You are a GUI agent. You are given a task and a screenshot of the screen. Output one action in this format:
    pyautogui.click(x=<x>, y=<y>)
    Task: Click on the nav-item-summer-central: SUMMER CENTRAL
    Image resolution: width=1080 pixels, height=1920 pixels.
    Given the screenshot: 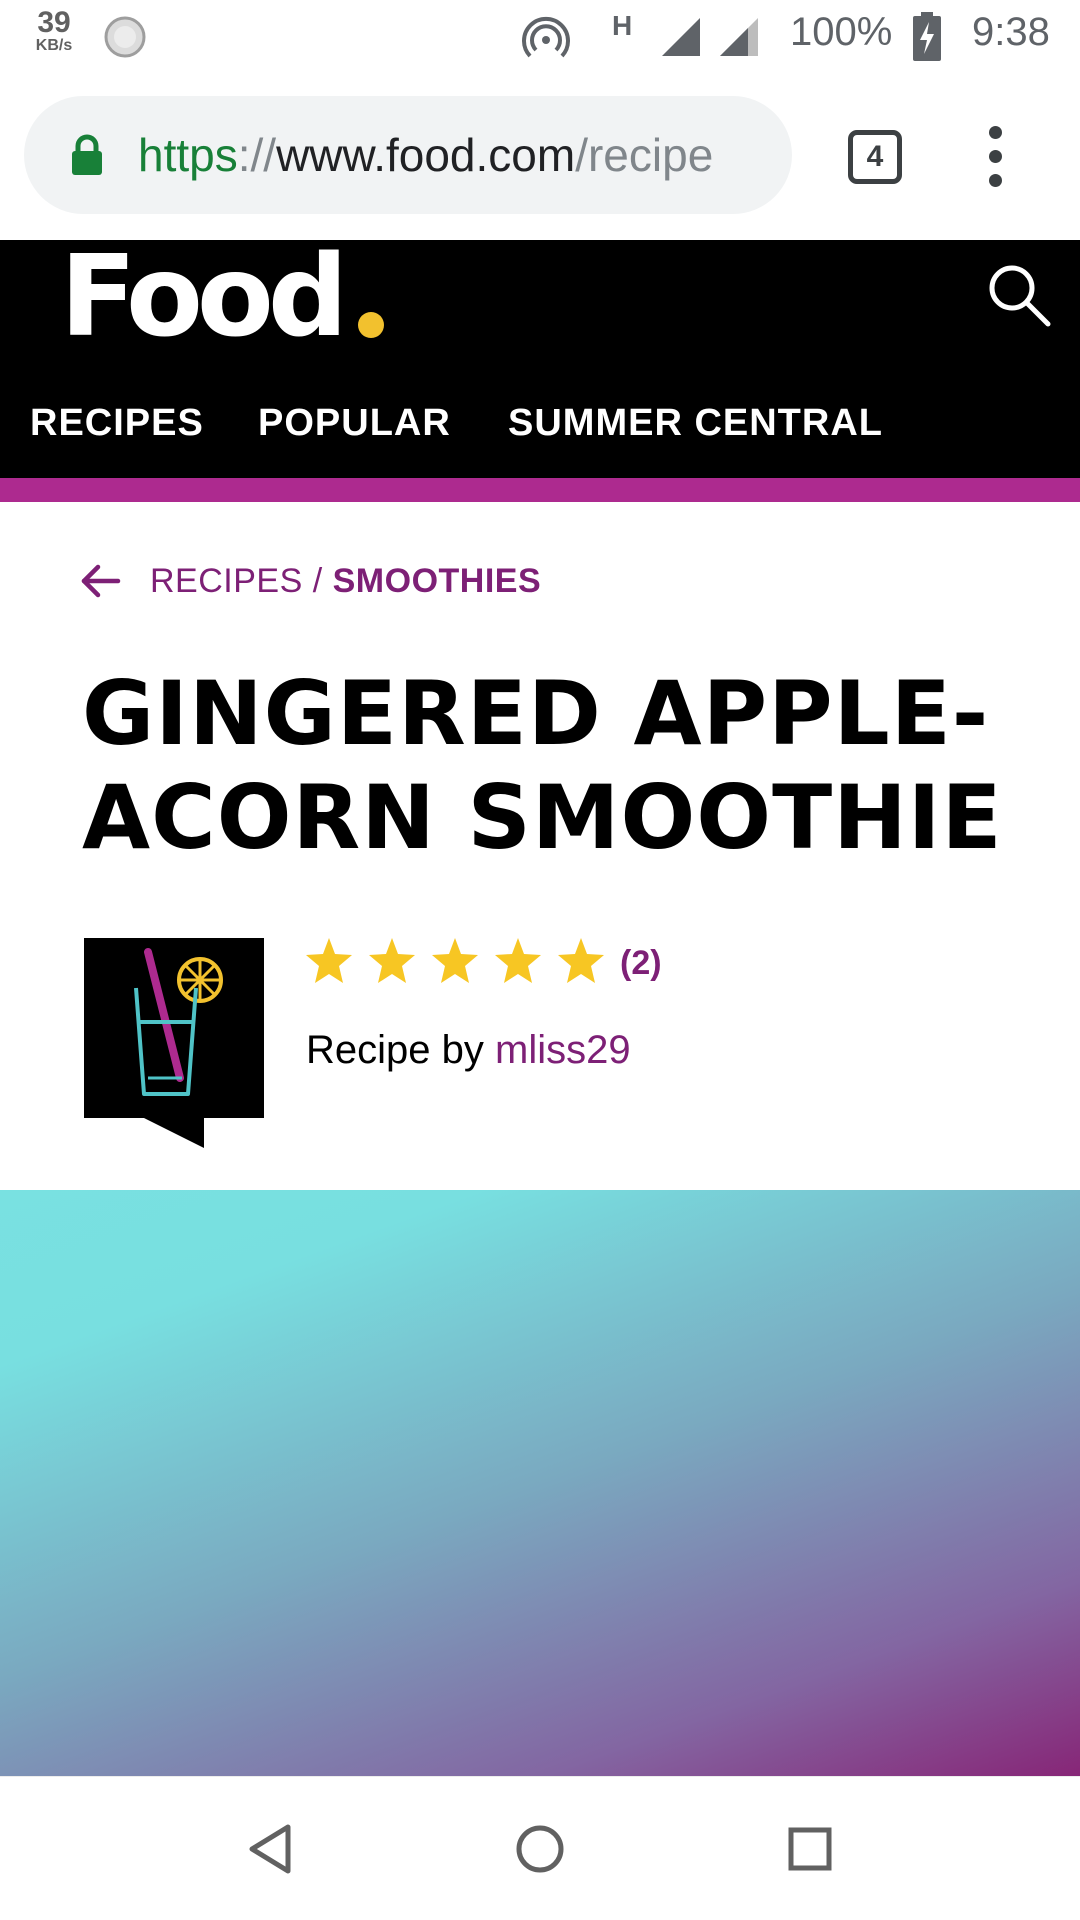 What is the action you would take?
    pyautogui.click(x=695, y=423)
    